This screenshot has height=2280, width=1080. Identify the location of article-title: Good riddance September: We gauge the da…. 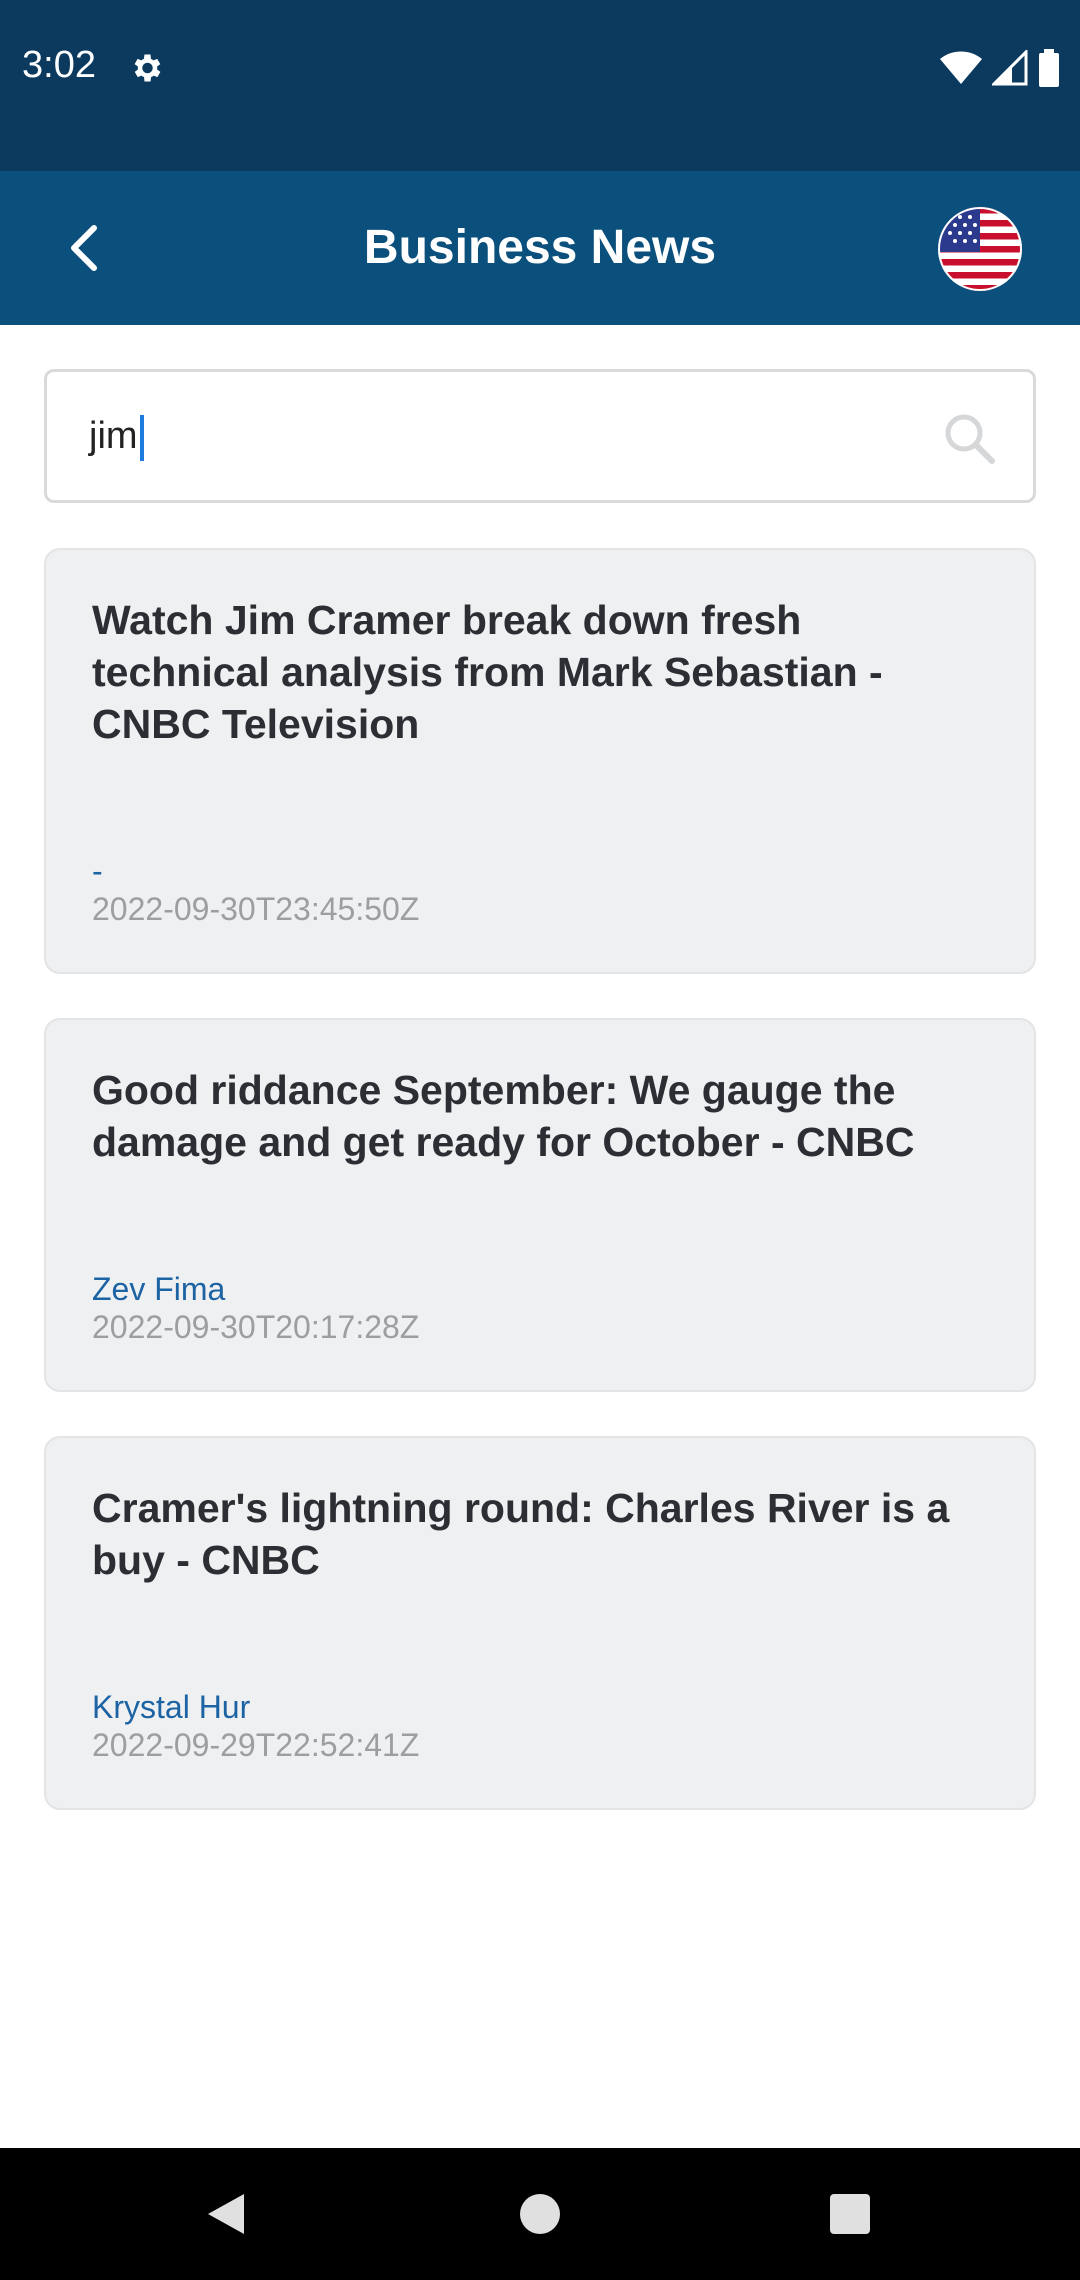
(503, 1116).